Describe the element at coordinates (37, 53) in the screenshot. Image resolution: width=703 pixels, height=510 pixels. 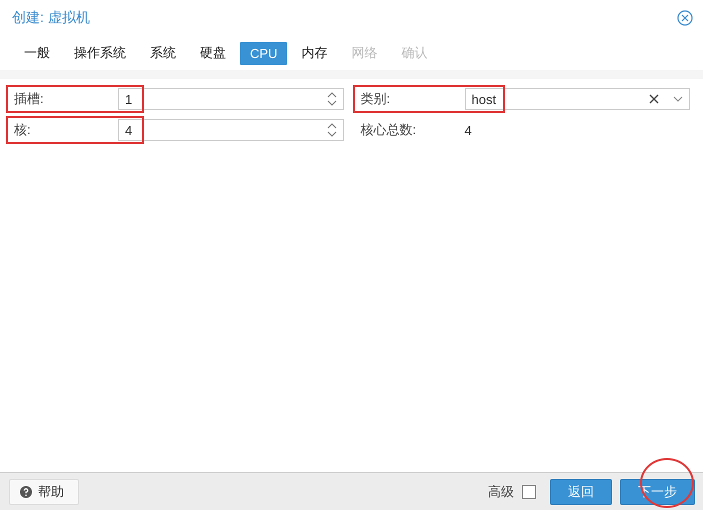
I see `tab: 一般` at that location.